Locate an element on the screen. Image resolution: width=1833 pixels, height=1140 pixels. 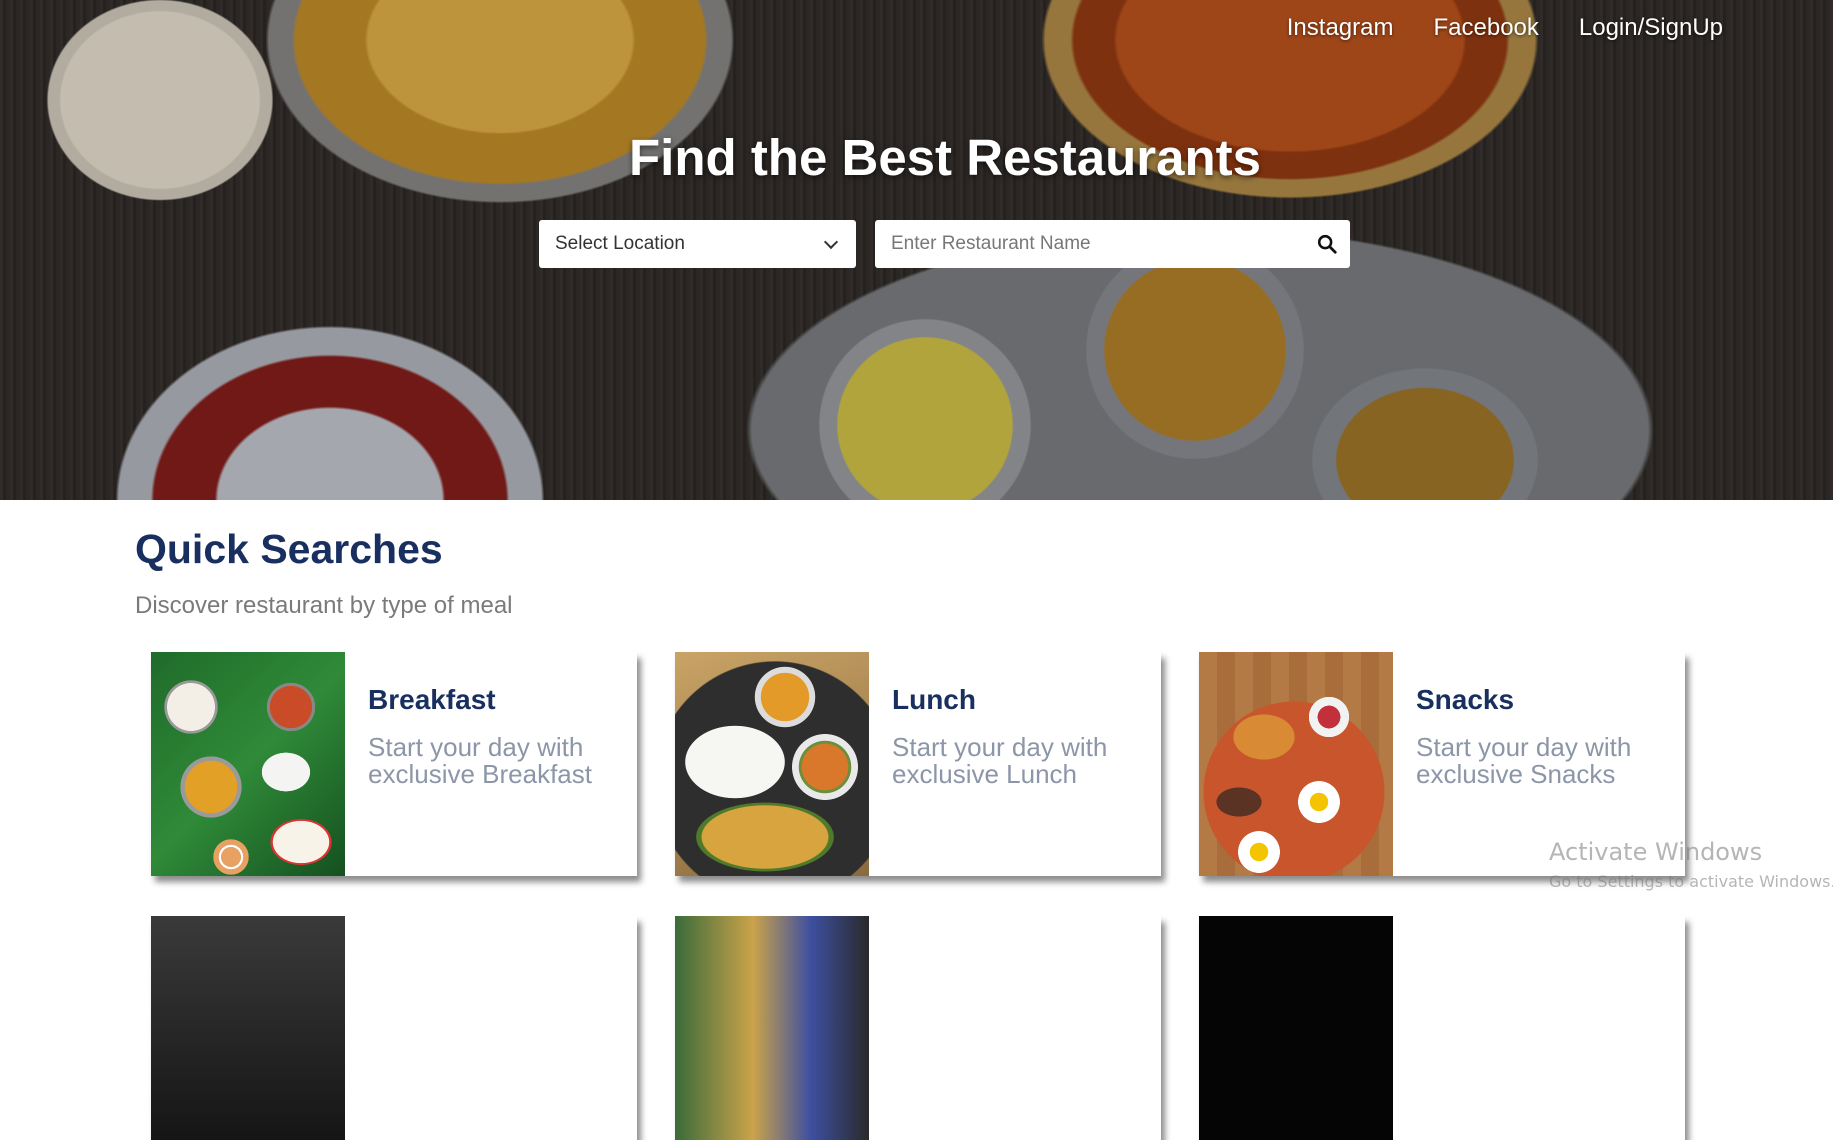
card-description: Start your day with exclusive Snacks is located at coordinates (1524, 760).